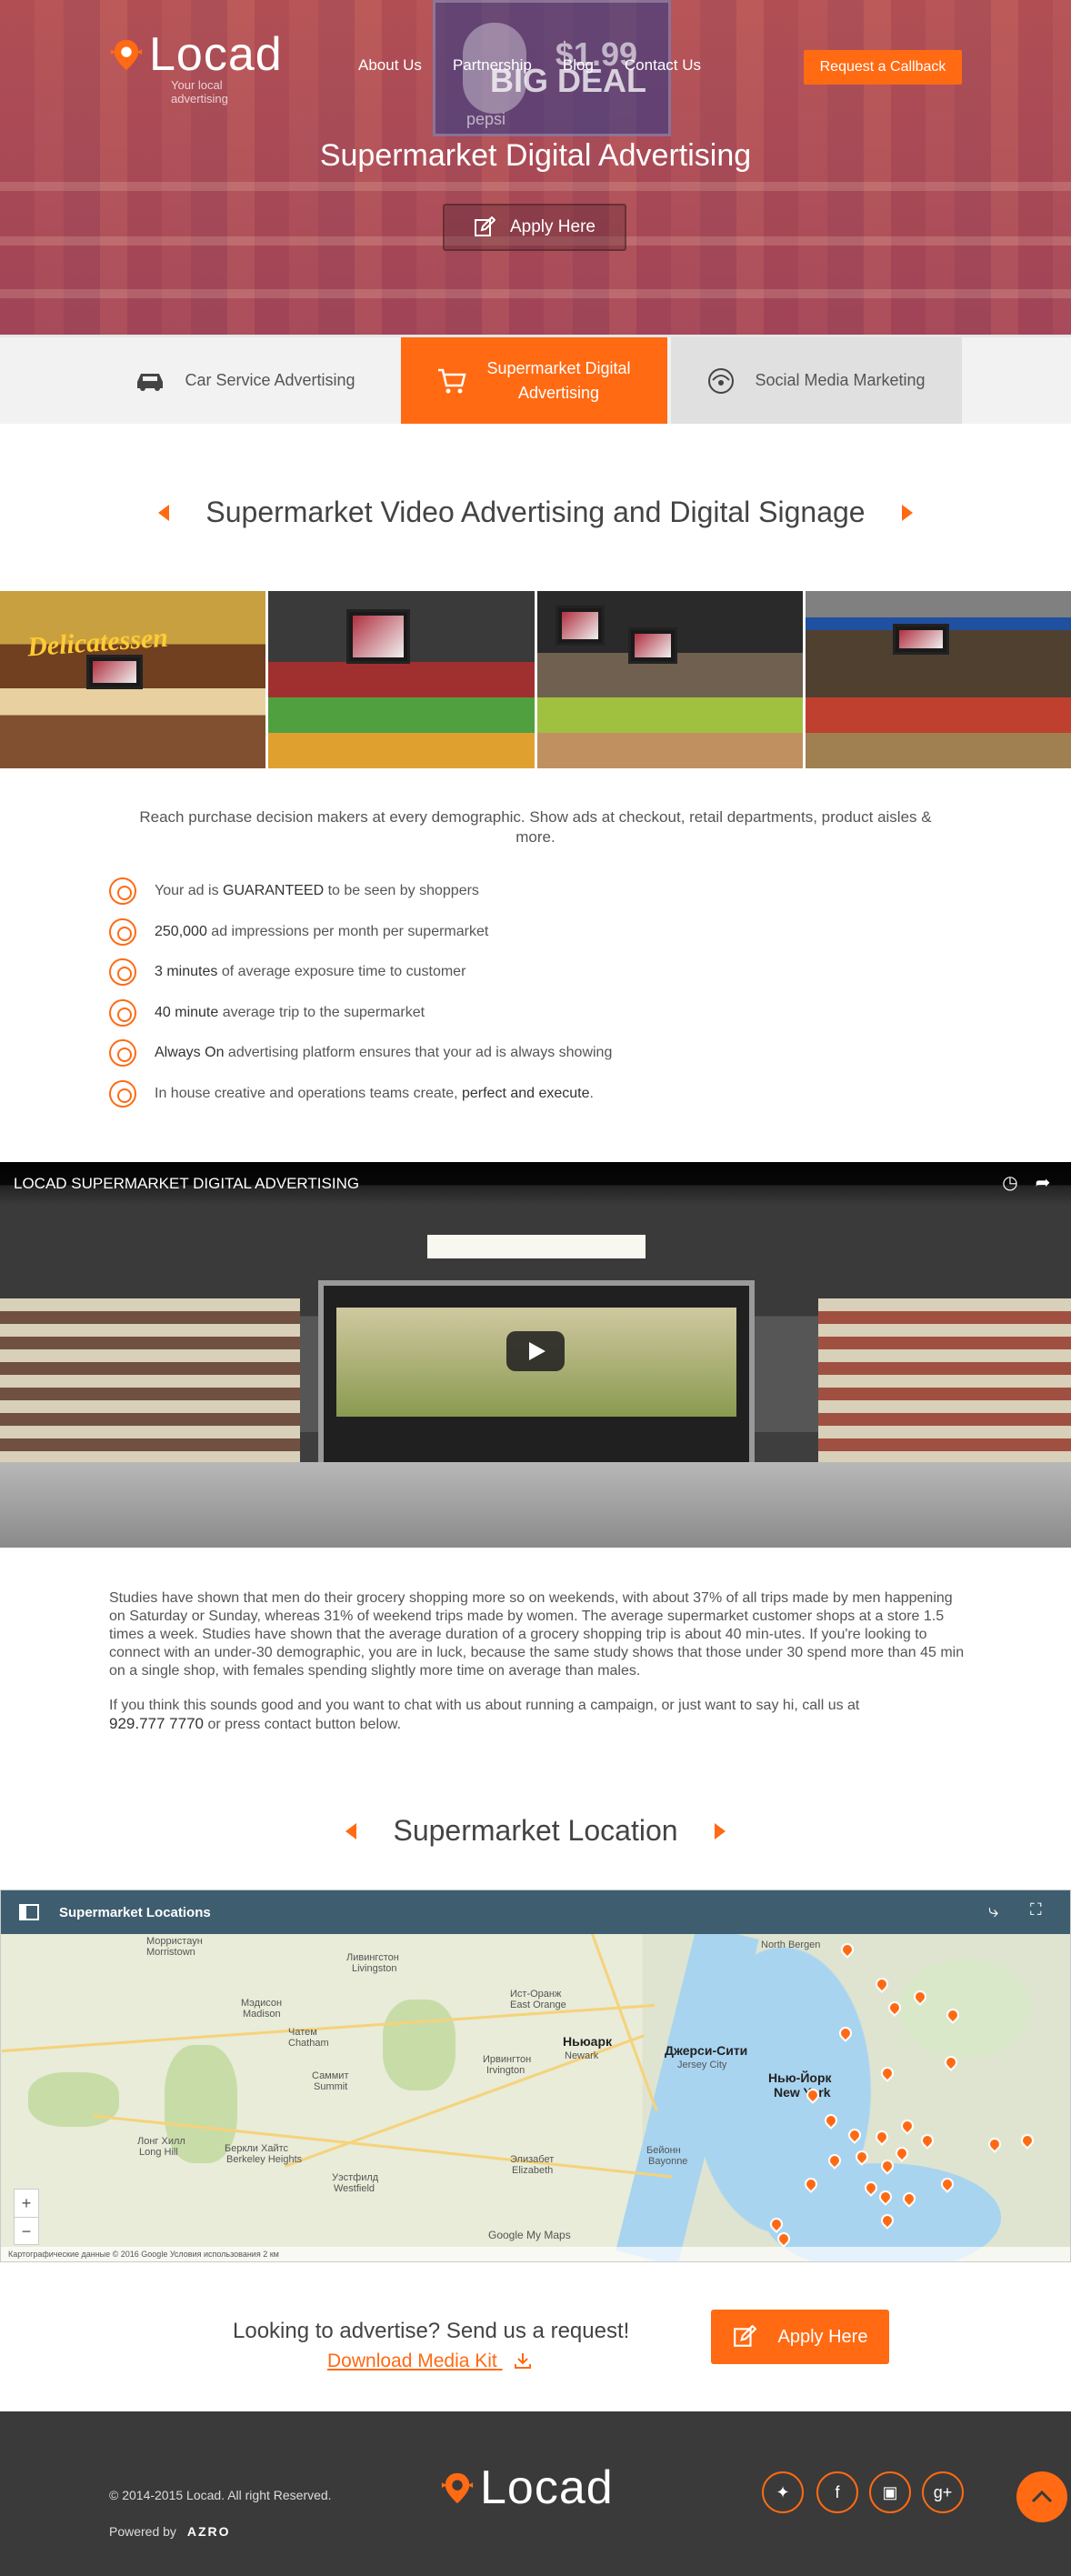  Describe the element at coordinates (505, 2070) in the screenshot. I see `map-label: Irvington` at that location.